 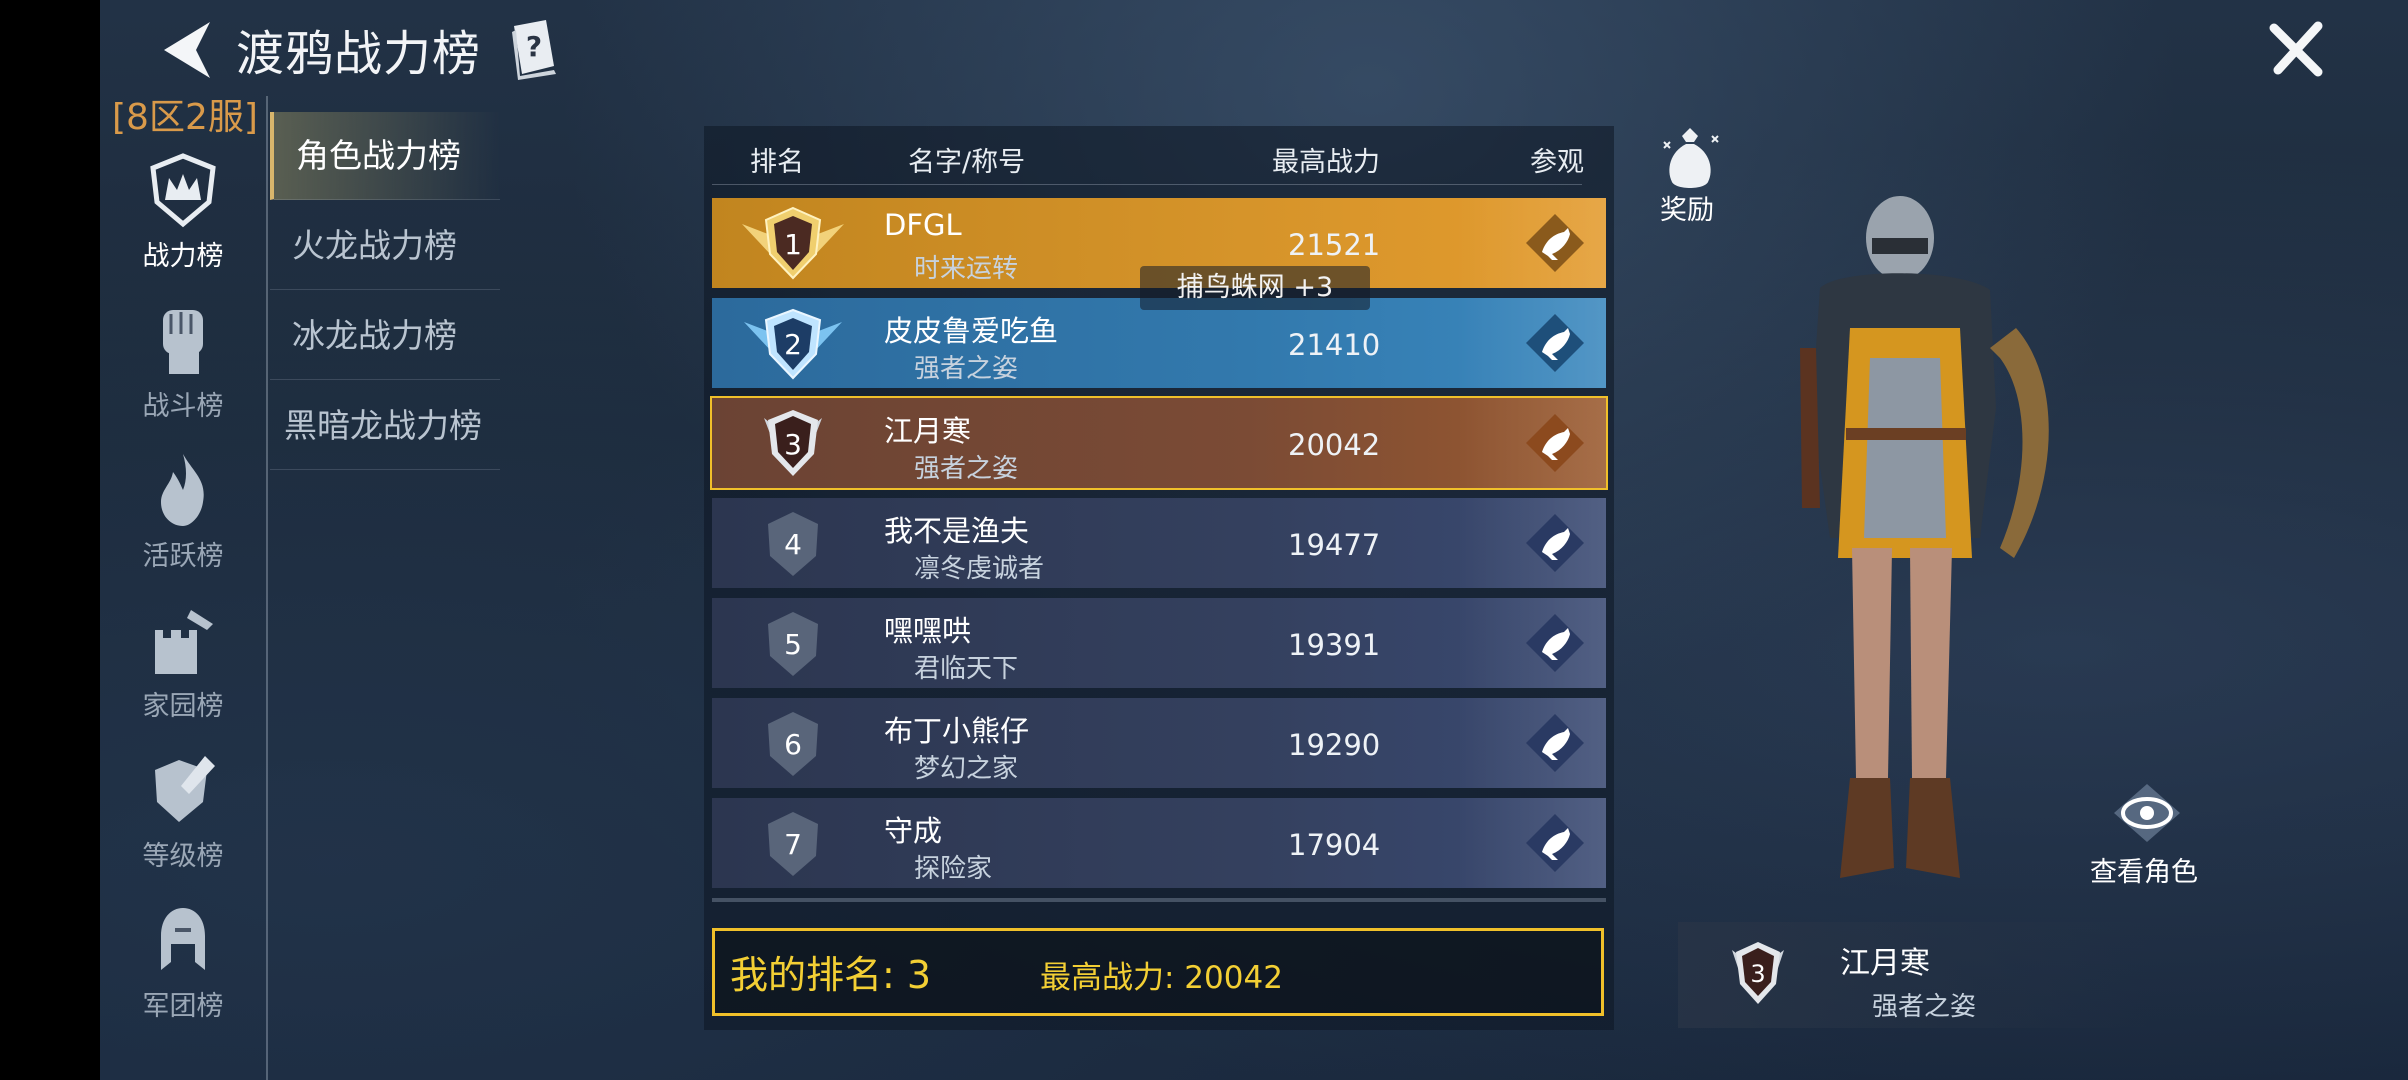 I want to click on table-row: 6 布丁小熊仔 梦幻之家 19290, so click(x=1159, y=743).